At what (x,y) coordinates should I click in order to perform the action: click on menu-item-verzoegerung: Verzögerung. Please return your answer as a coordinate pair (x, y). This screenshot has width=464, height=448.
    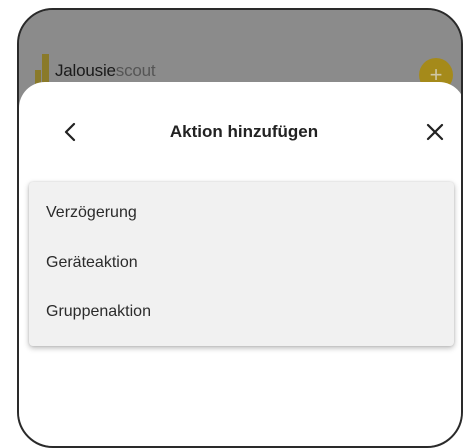
    Looking at the image, I should click on (91, 213).